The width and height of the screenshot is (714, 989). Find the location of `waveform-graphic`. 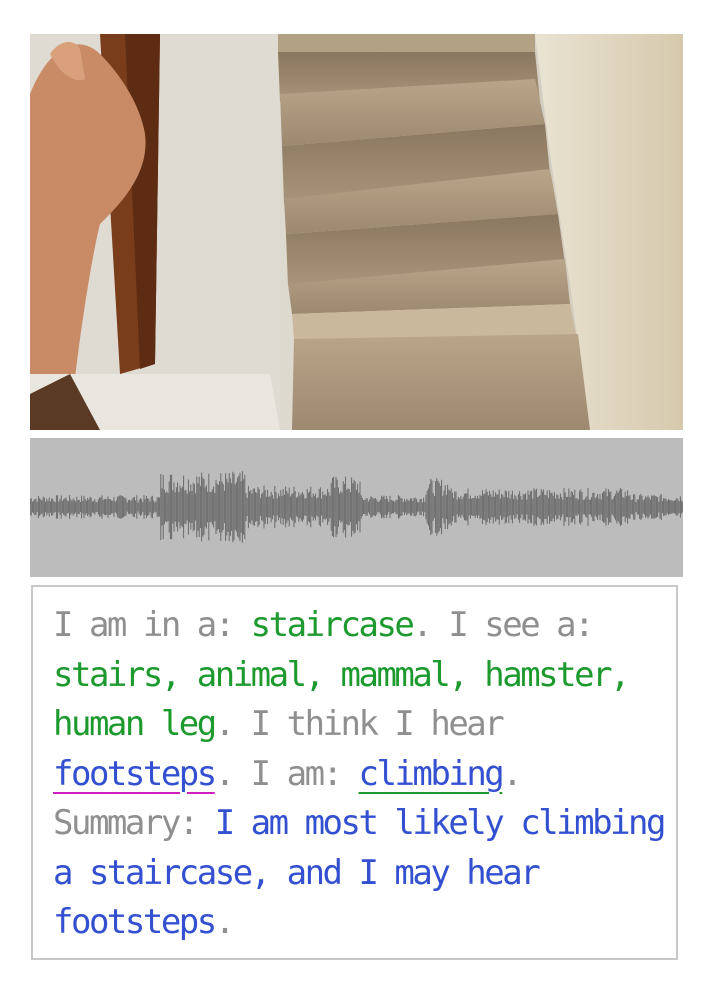

waveform-graphic is located at coordinates (356, 507).